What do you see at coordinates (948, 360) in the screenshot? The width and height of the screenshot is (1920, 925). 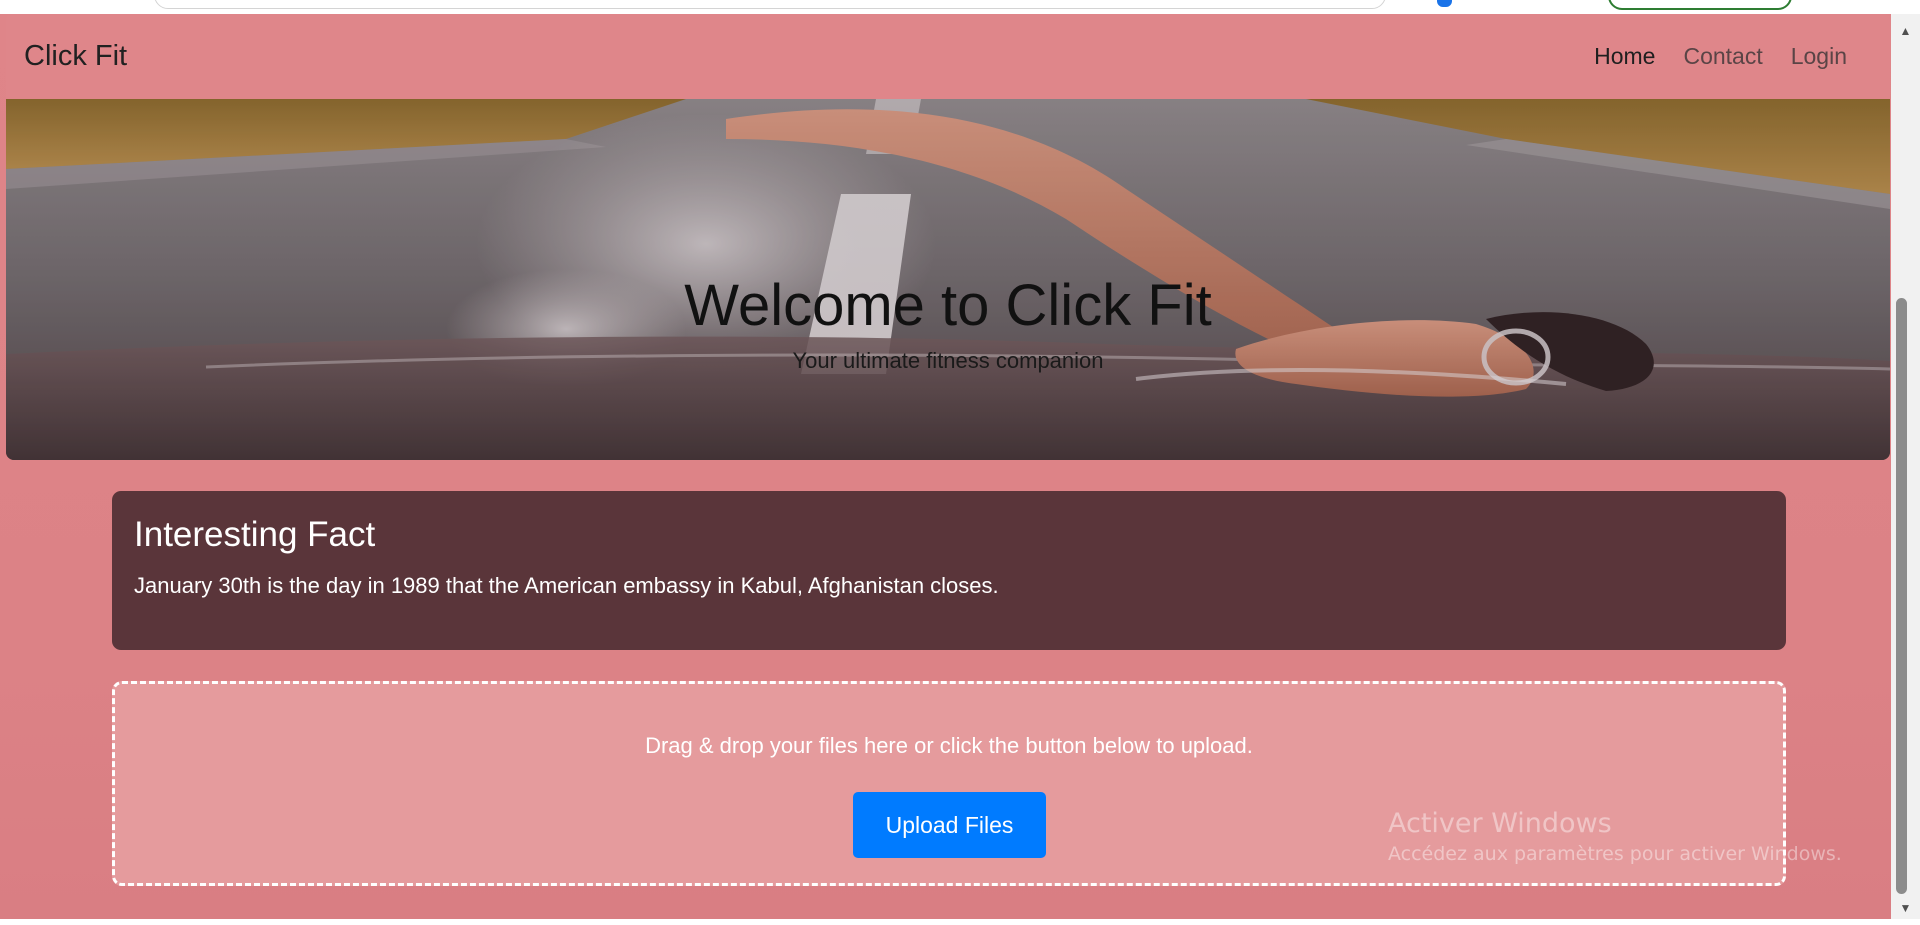 I see `hero-subtitle: Your ultimate fitness companion` at bounding box center [948, 360].